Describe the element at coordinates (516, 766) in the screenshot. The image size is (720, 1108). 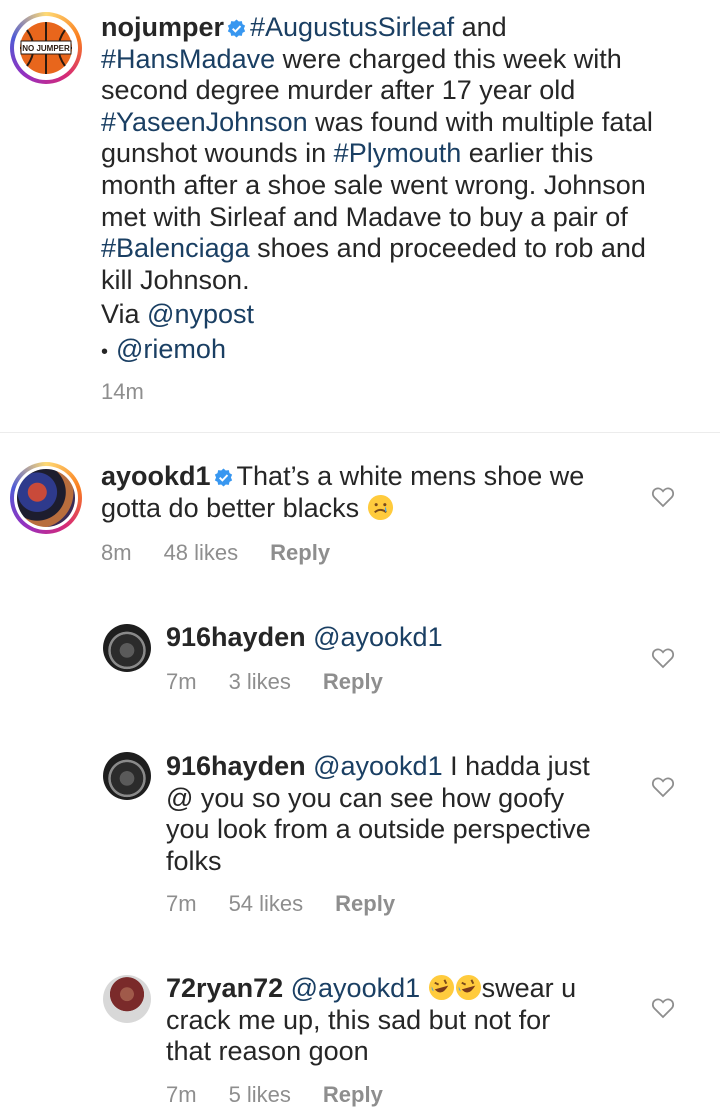
I see `comment-text: I hadda just` at that location.